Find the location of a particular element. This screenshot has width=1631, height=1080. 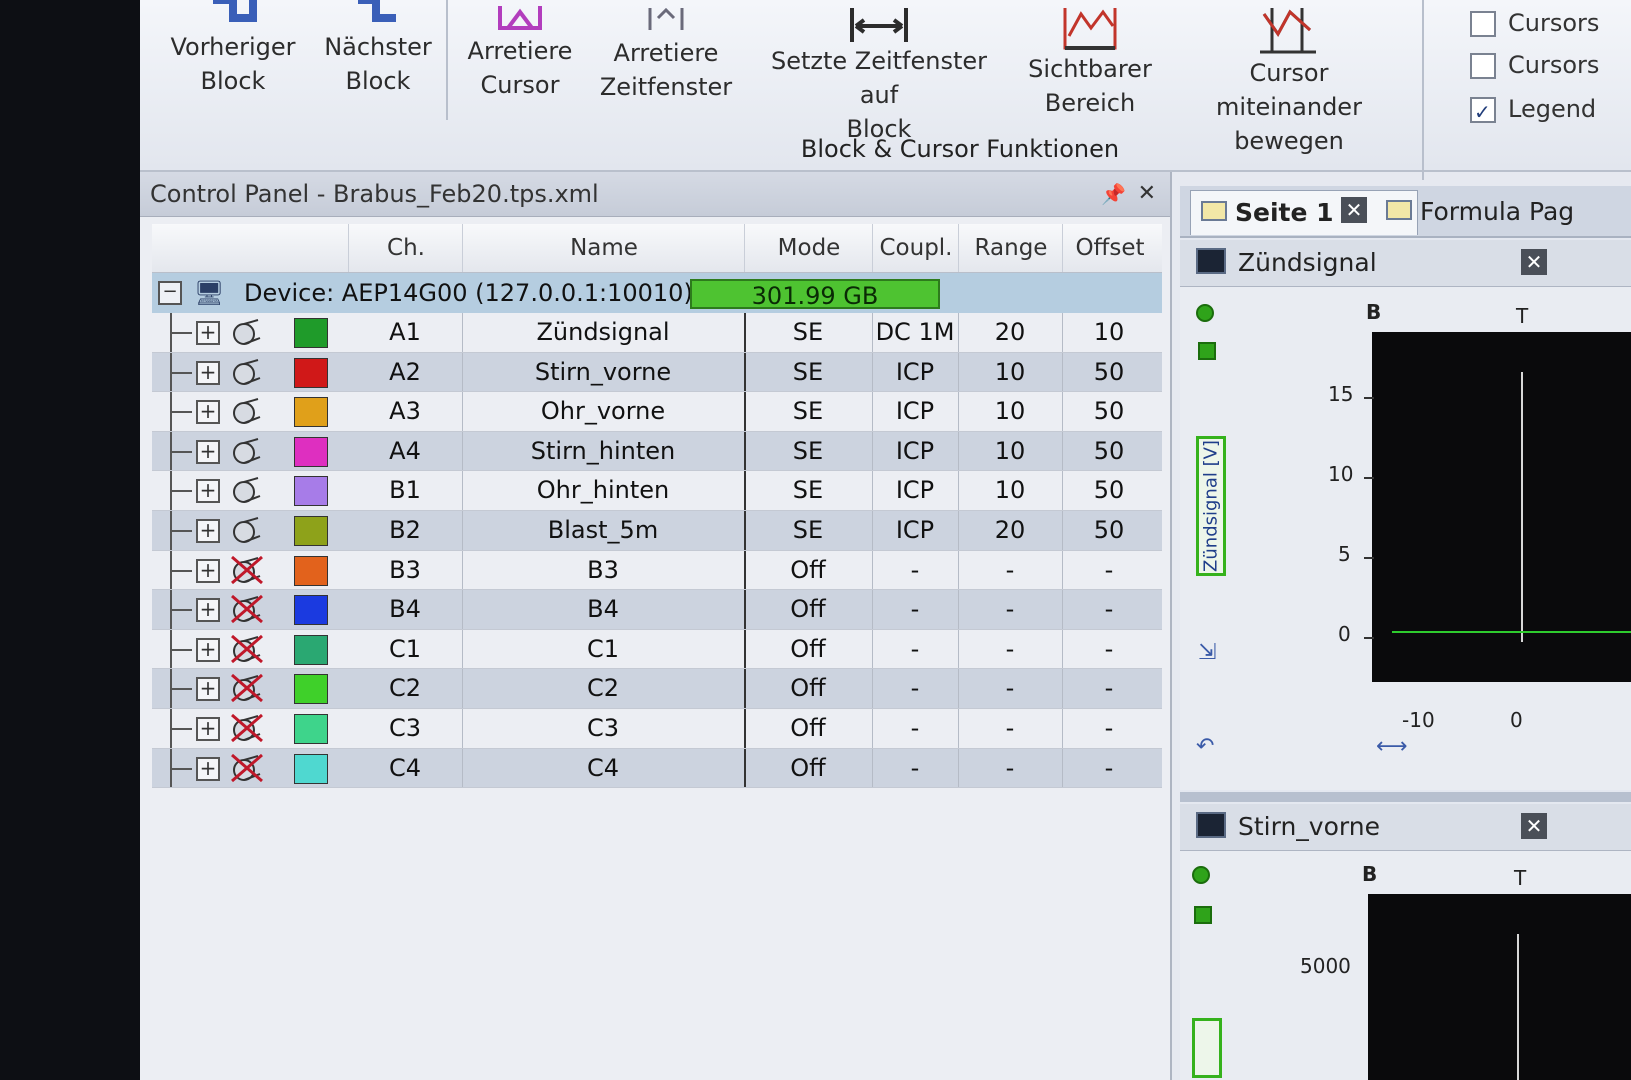

previous-block-button: Vorheriger Block is located at coordinates (233, 49).